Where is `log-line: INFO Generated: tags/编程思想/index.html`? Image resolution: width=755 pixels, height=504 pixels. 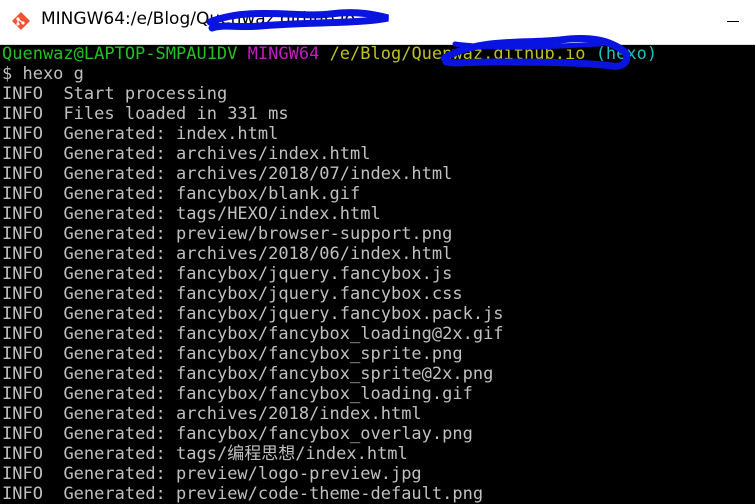
log-line: INFO Generated: tags/编程思想/index.html is located at coordinates (205, 454).